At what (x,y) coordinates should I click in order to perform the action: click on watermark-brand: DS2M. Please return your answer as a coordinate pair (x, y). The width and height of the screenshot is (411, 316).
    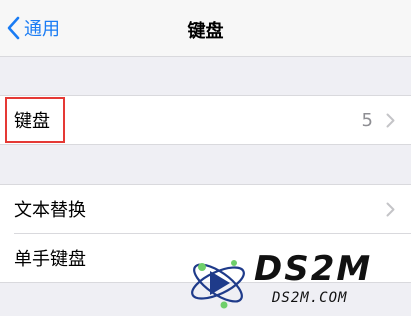
    Looking at the image, I should click on (313, 269).